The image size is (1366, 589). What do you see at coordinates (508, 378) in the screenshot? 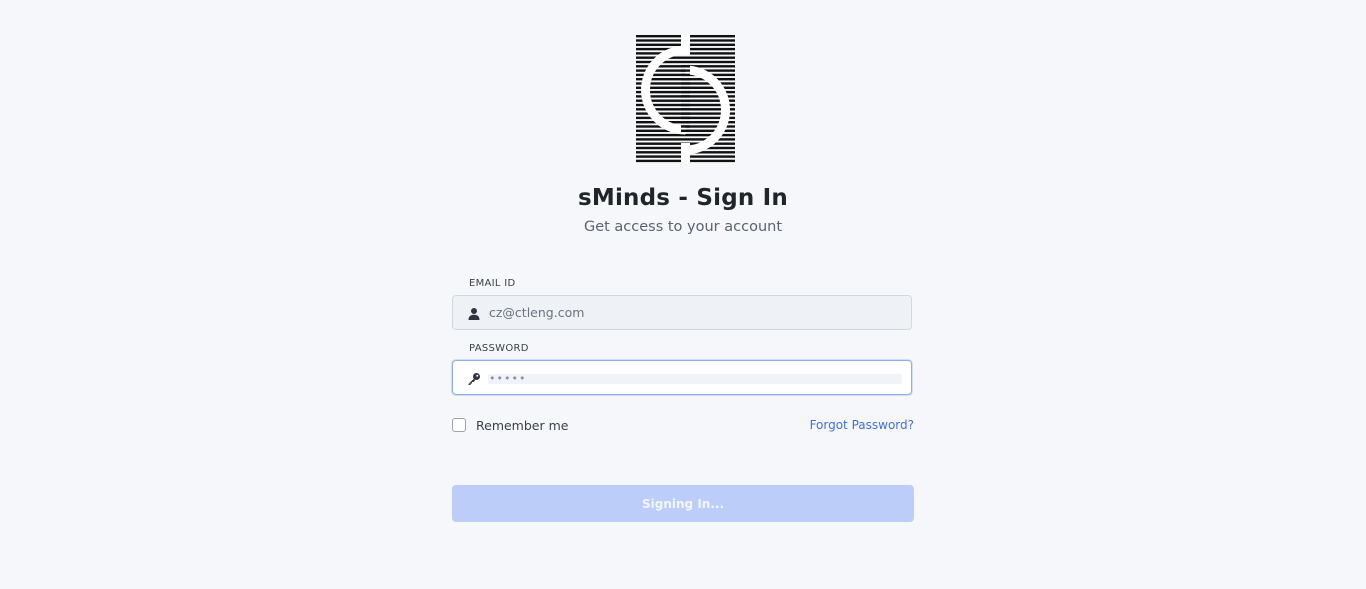
I see `password-value: •••••` at bounding box center [508, 378].